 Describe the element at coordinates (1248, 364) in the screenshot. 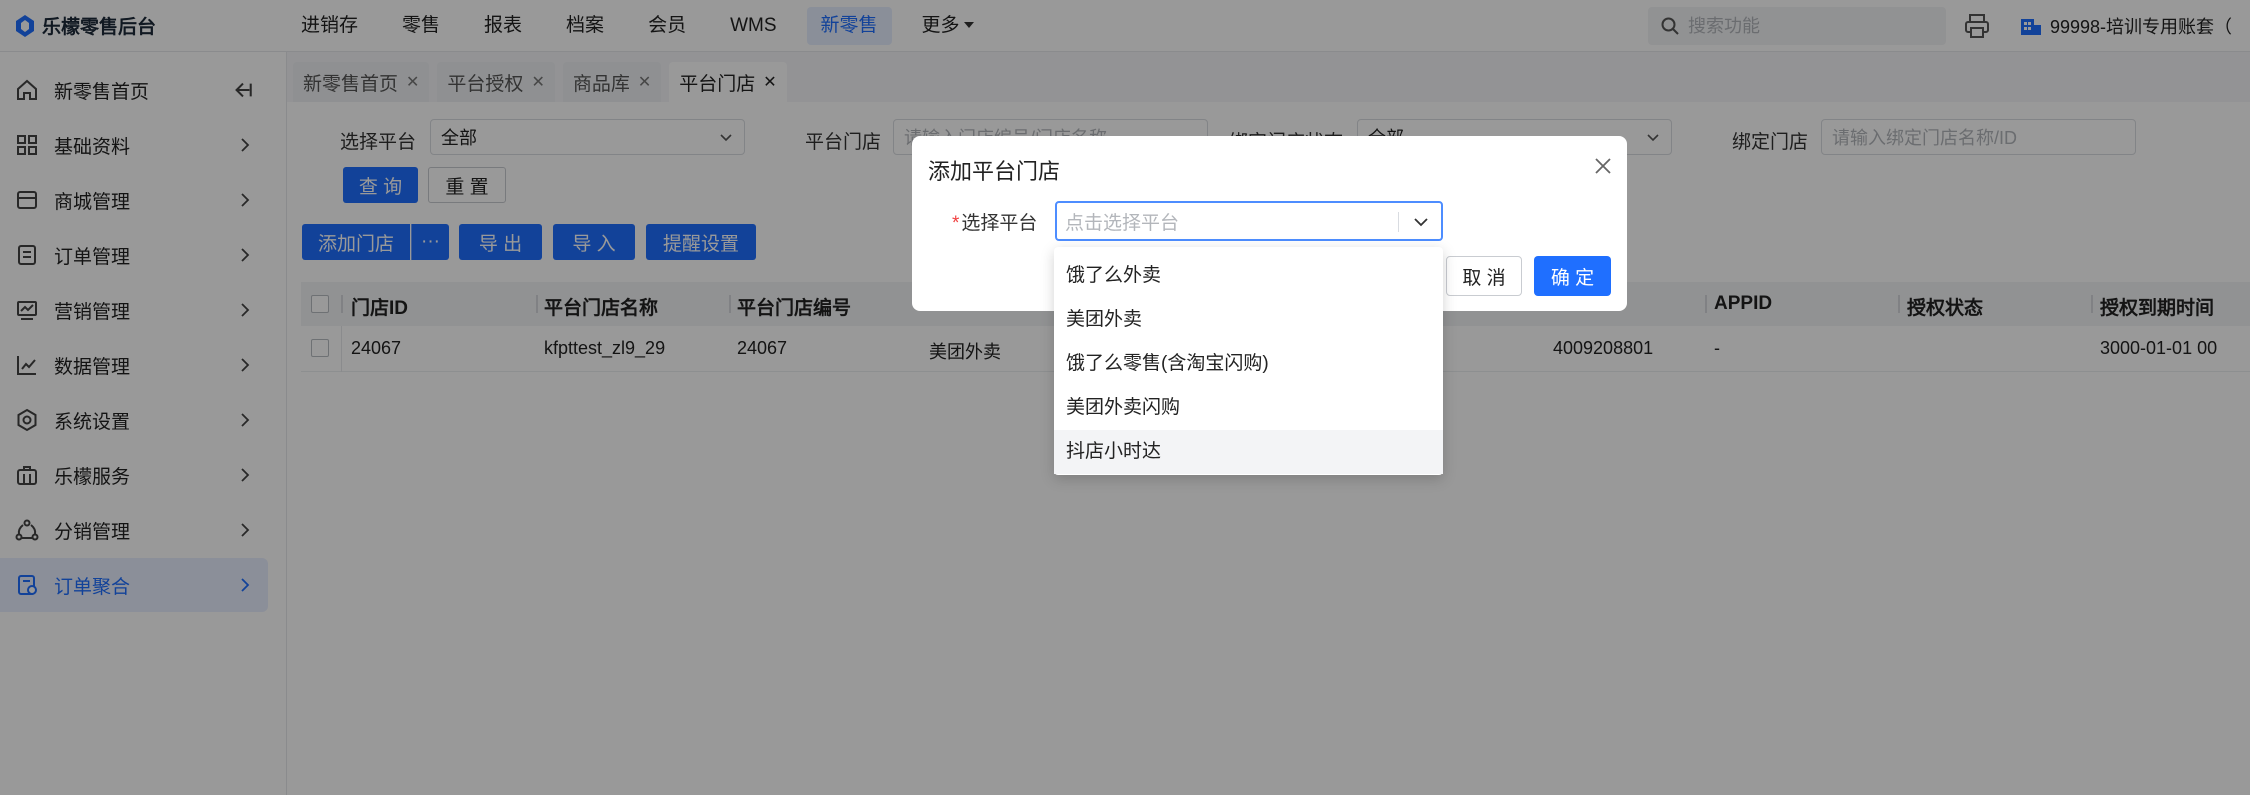

I see `dropdown-option-eleme-retail: 饿了么零售(含淘宝闪购)` at that location.